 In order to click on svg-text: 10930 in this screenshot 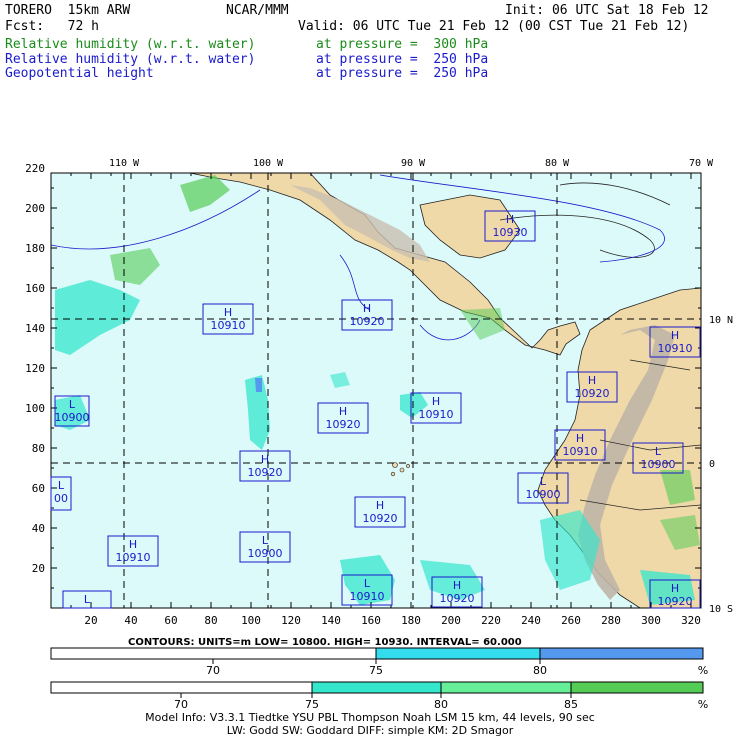, I will do `click(510, 232)`.